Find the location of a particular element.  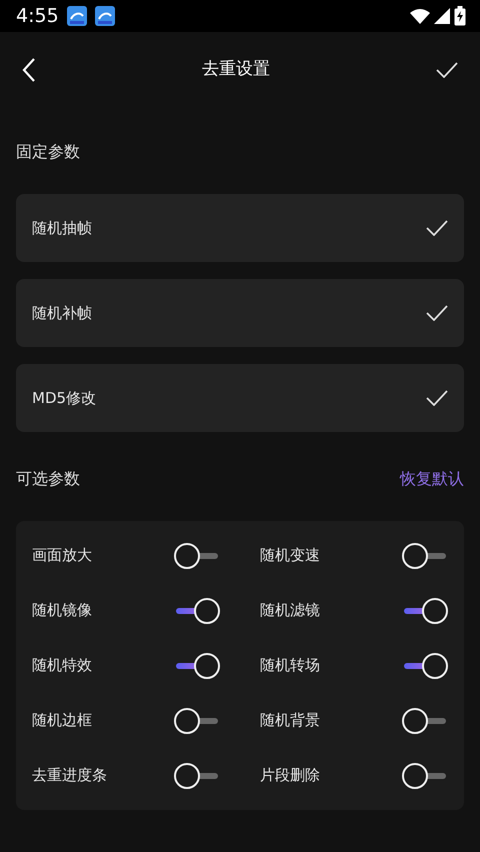

option-label: 随机背景 is located at coordinates (290, 721).